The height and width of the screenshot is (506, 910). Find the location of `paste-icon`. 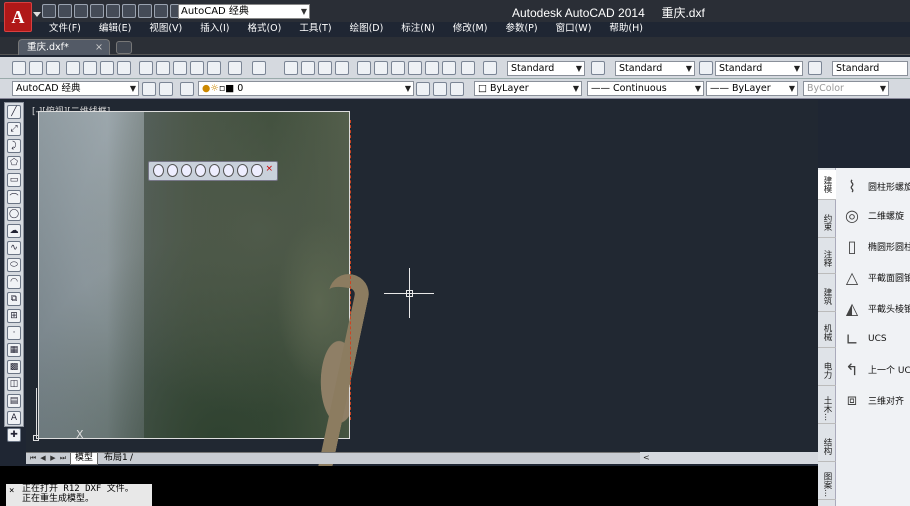

paste-icon is located at coordinates (180, 68).